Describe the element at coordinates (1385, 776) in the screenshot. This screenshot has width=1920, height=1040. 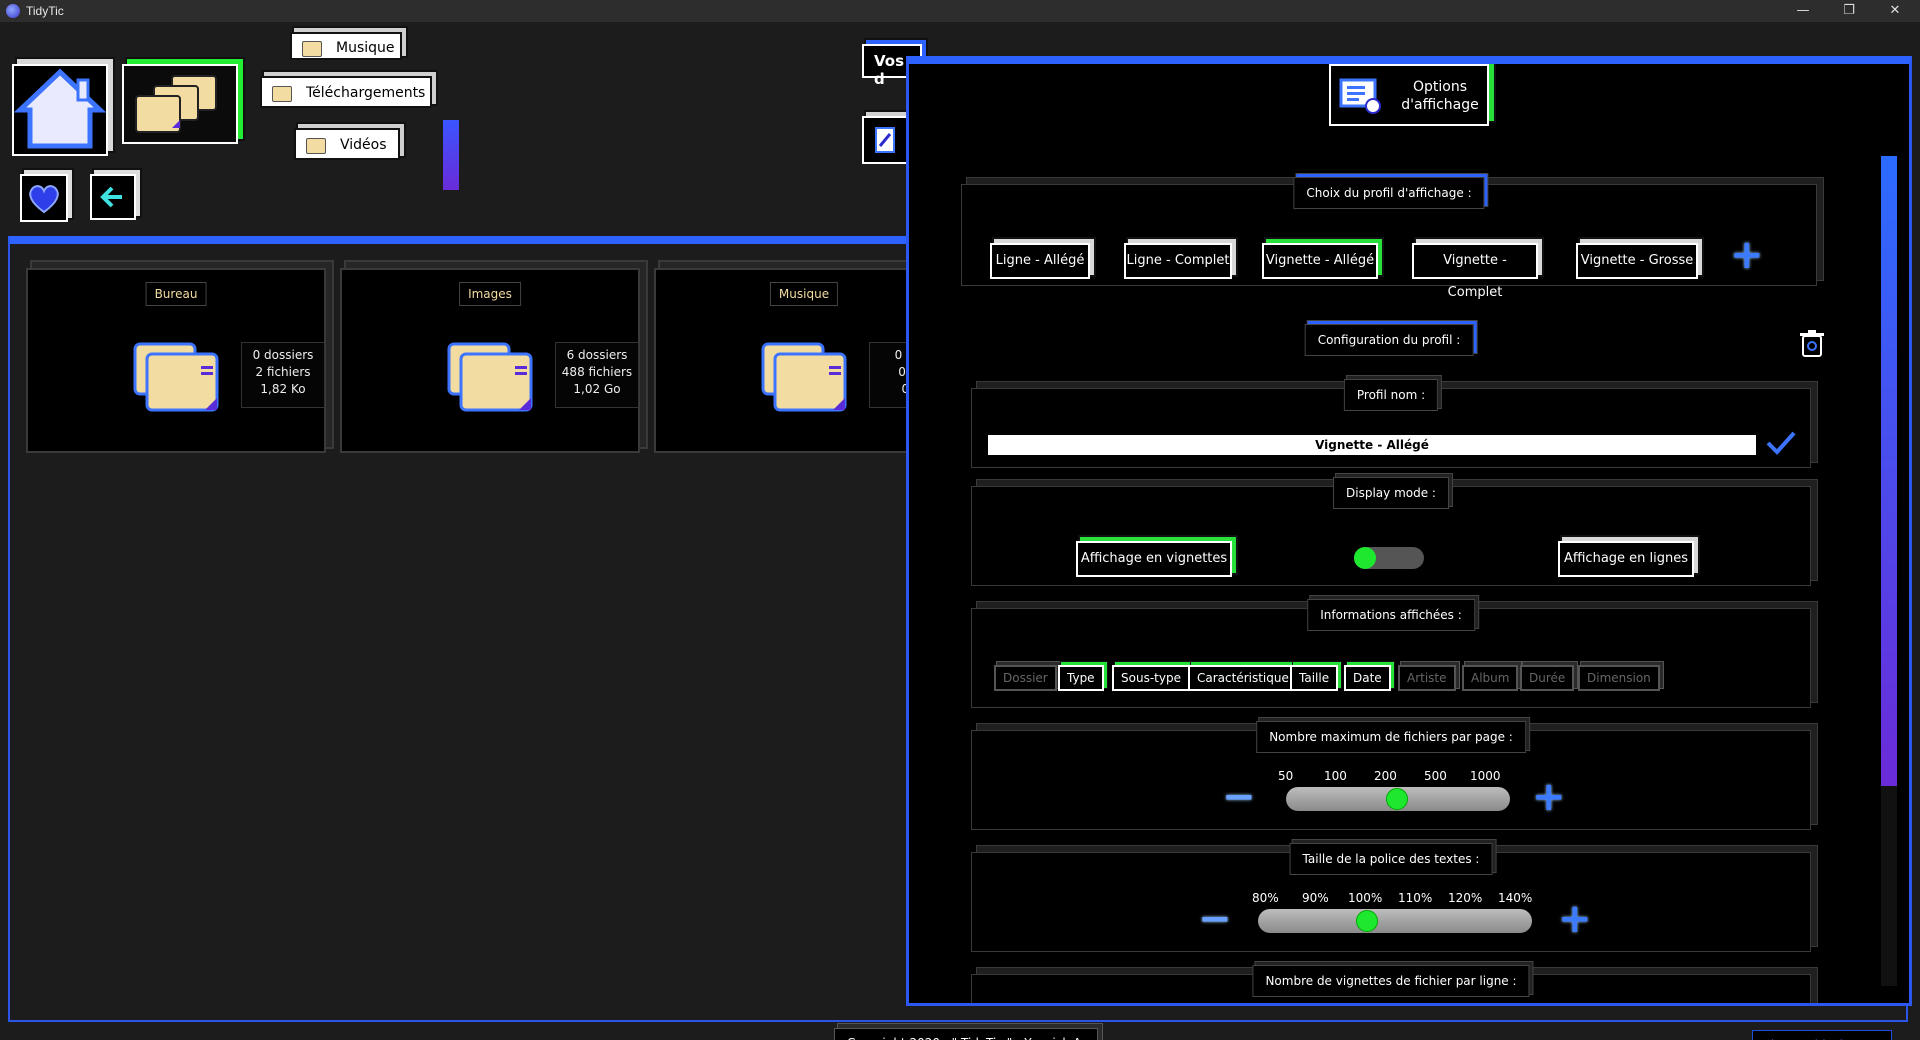
I see `tick-label: 200` at that location.